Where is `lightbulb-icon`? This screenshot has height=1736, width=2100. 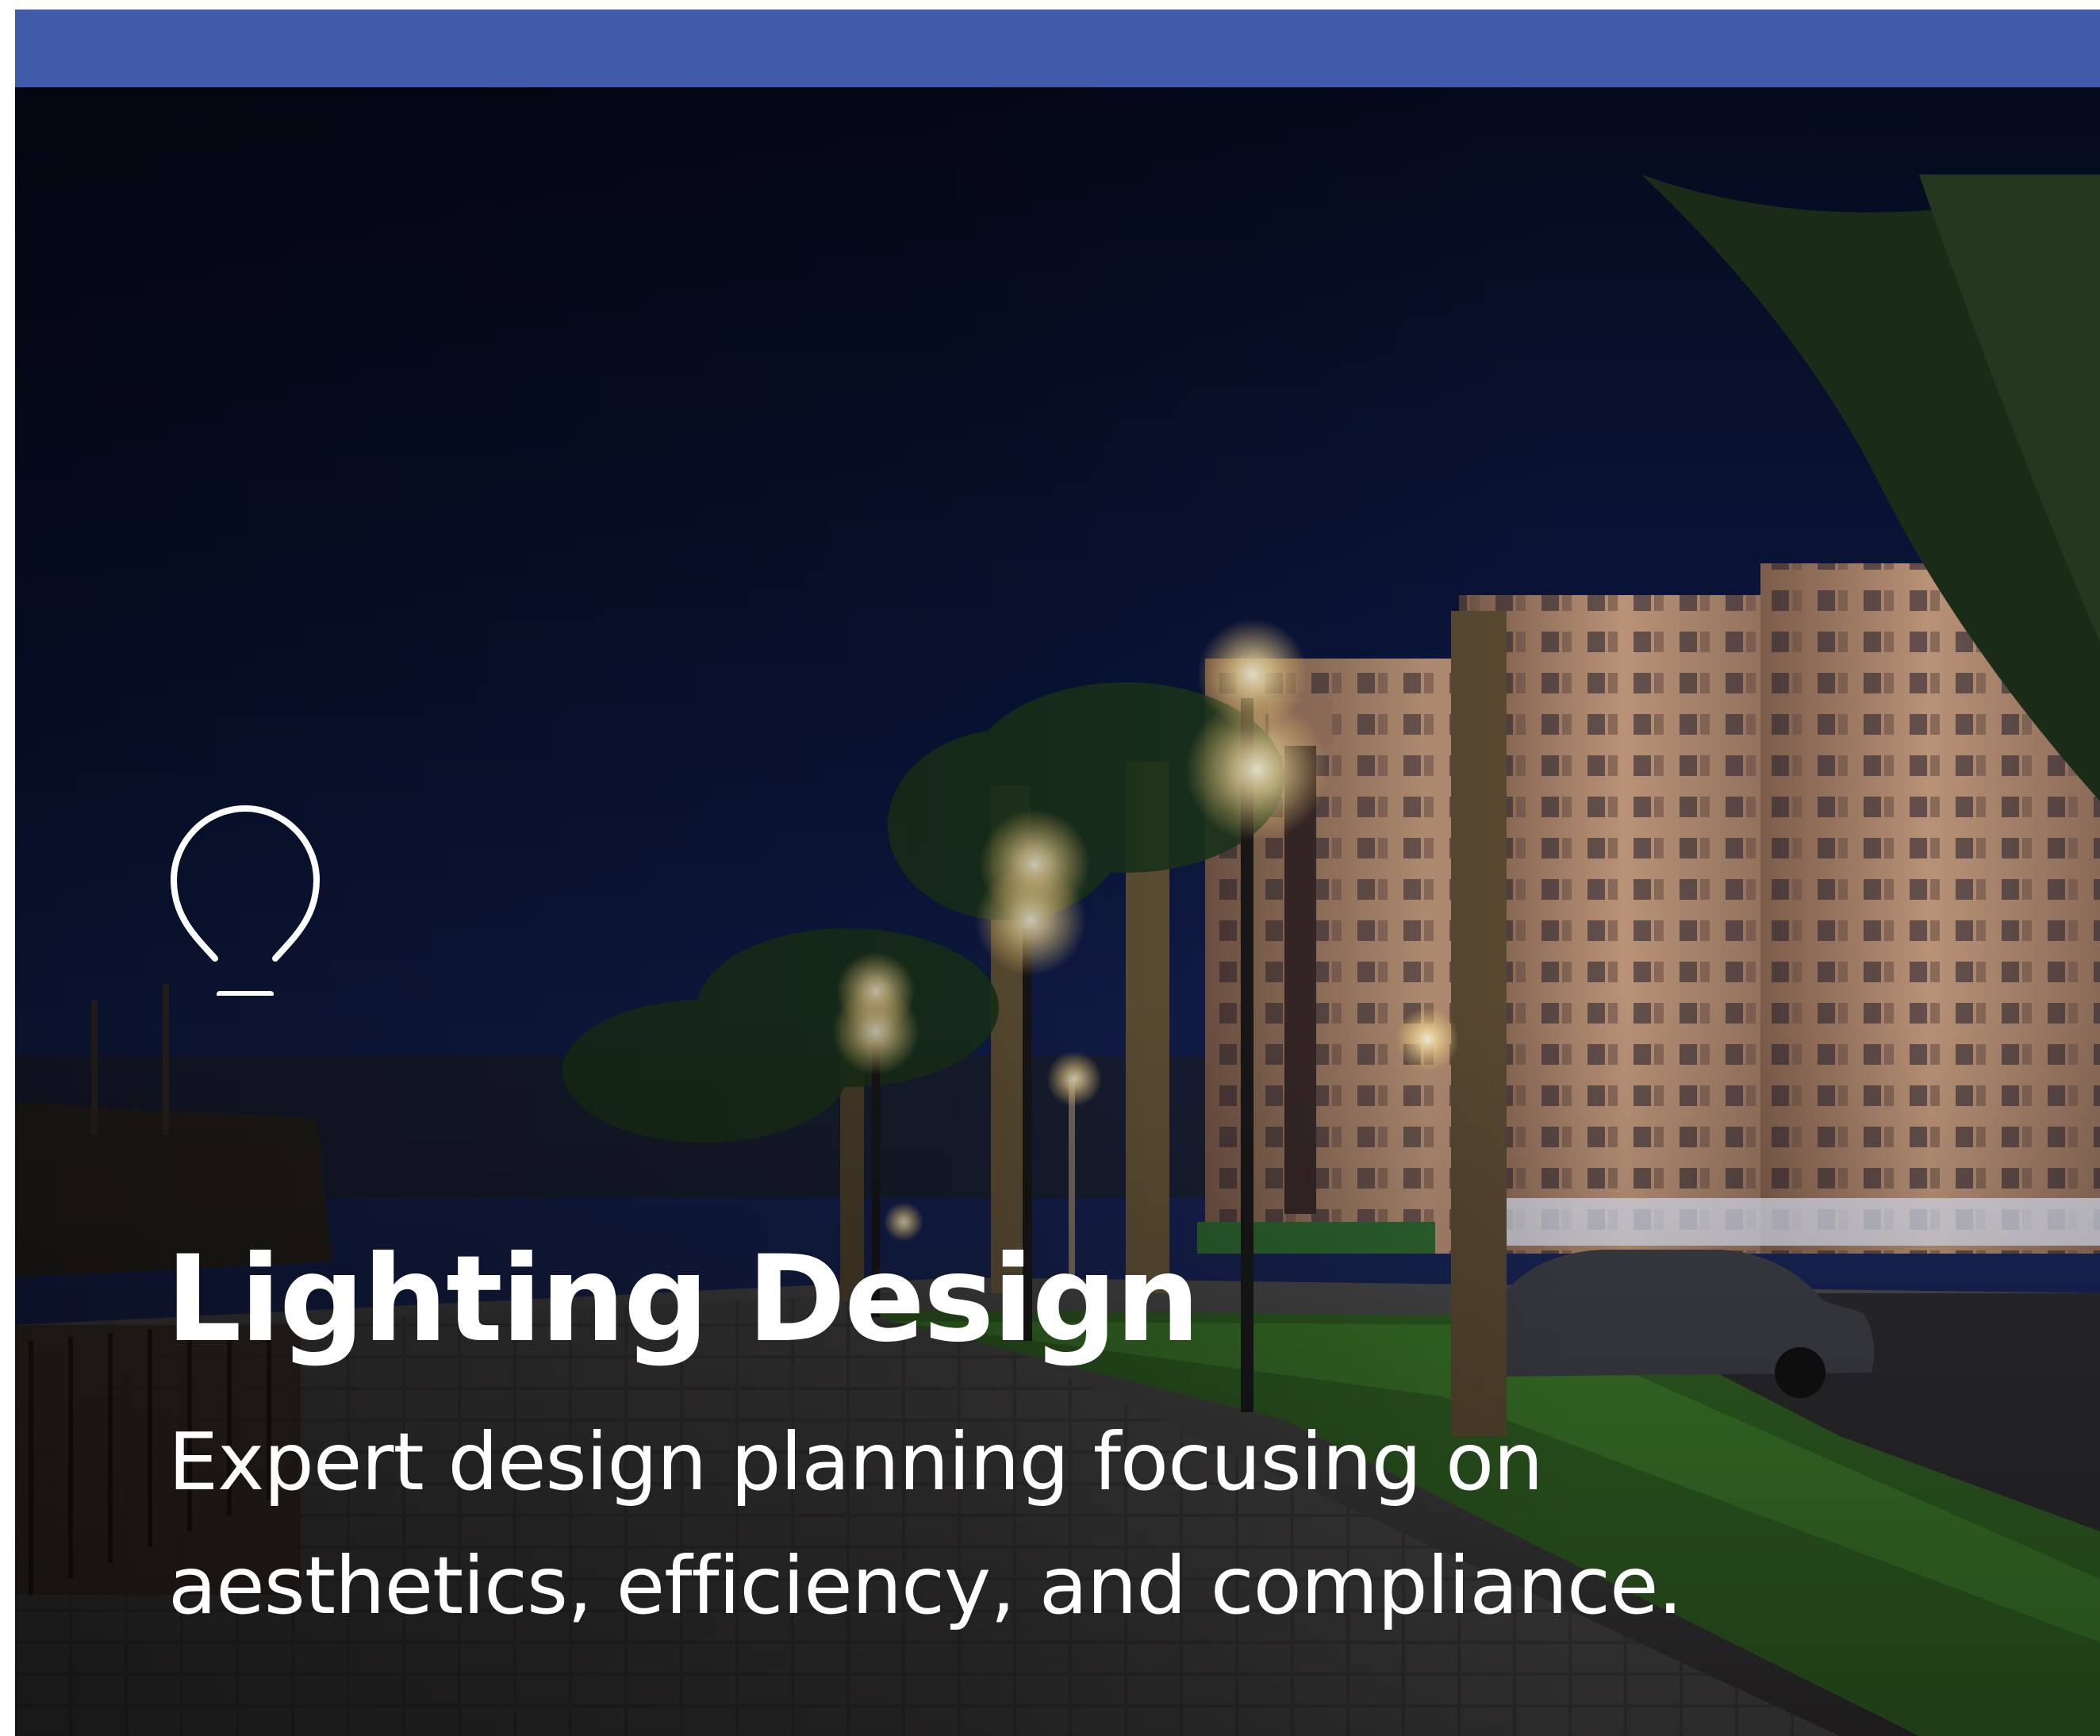 lightbulb-icon is located at coordinates (245, 900).